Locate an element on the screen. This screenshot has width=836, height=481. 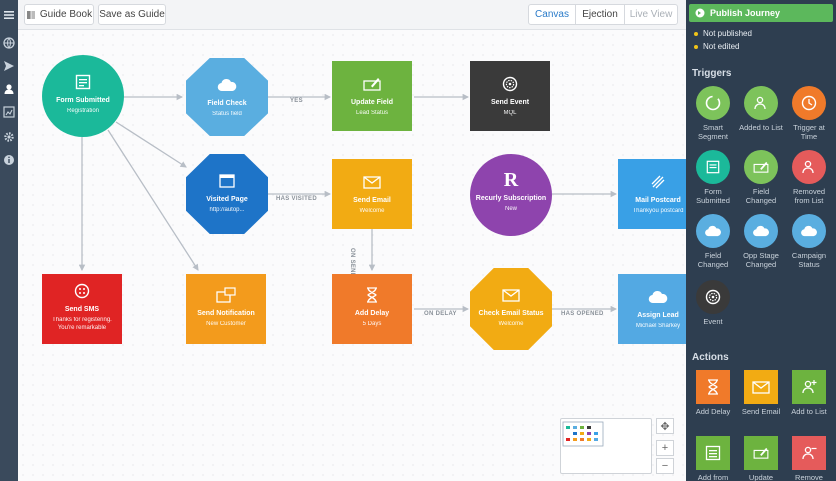
tab-ejection: Ejection is located at coordinates (600, 14).